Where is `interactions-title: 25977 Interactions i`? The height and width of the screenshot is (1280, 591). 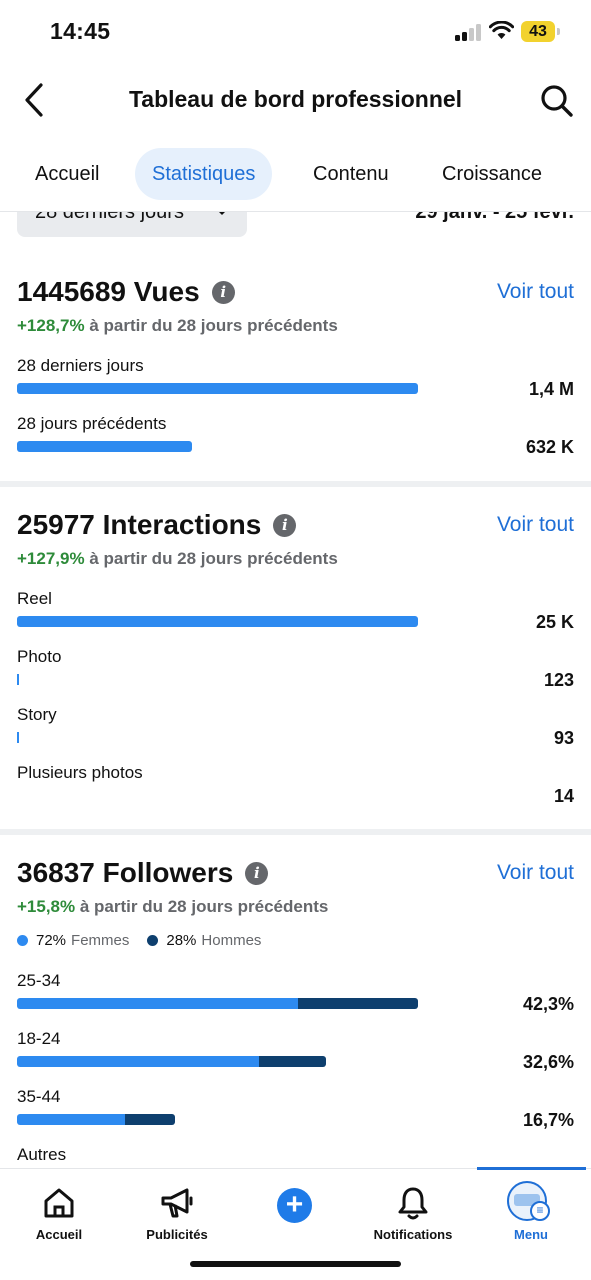
interactions-title: 25977 Interactions i is located at coordinates (157, 525).